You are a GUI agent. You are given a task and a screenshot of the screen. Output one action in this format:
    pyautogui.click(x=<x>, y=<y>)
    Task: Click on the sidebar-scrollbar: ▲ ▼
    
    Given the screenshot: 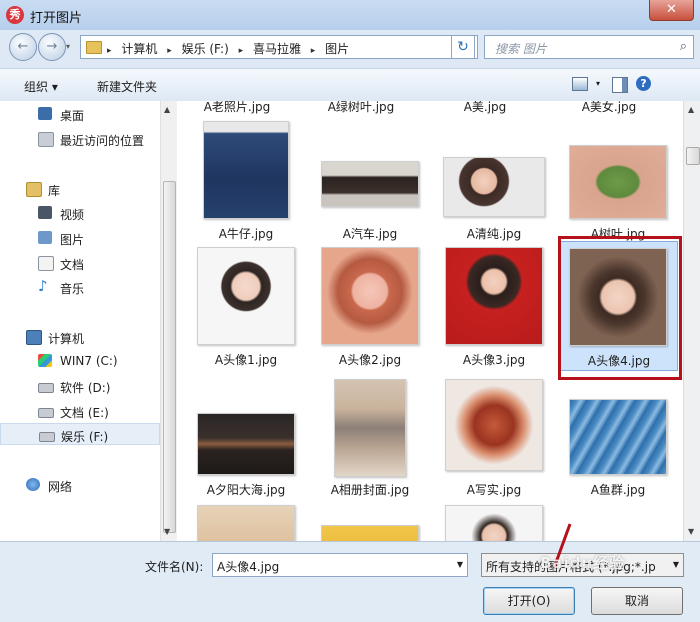 What is the action you would take?
    pyautogui.click(x=168, y=321)
    